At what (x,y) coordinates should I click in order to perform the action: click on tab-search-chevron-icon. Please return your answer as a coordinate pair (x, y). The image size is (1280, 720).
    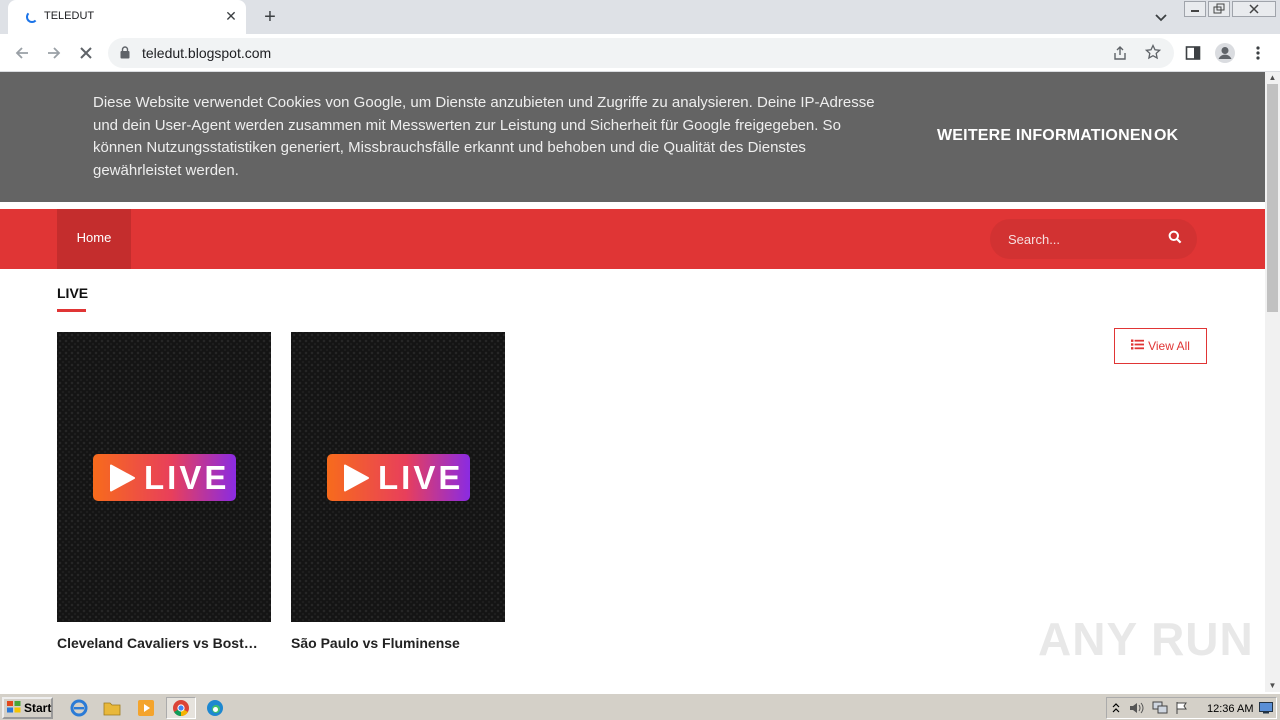
    Looking at the image, I should click on (1161, 17).